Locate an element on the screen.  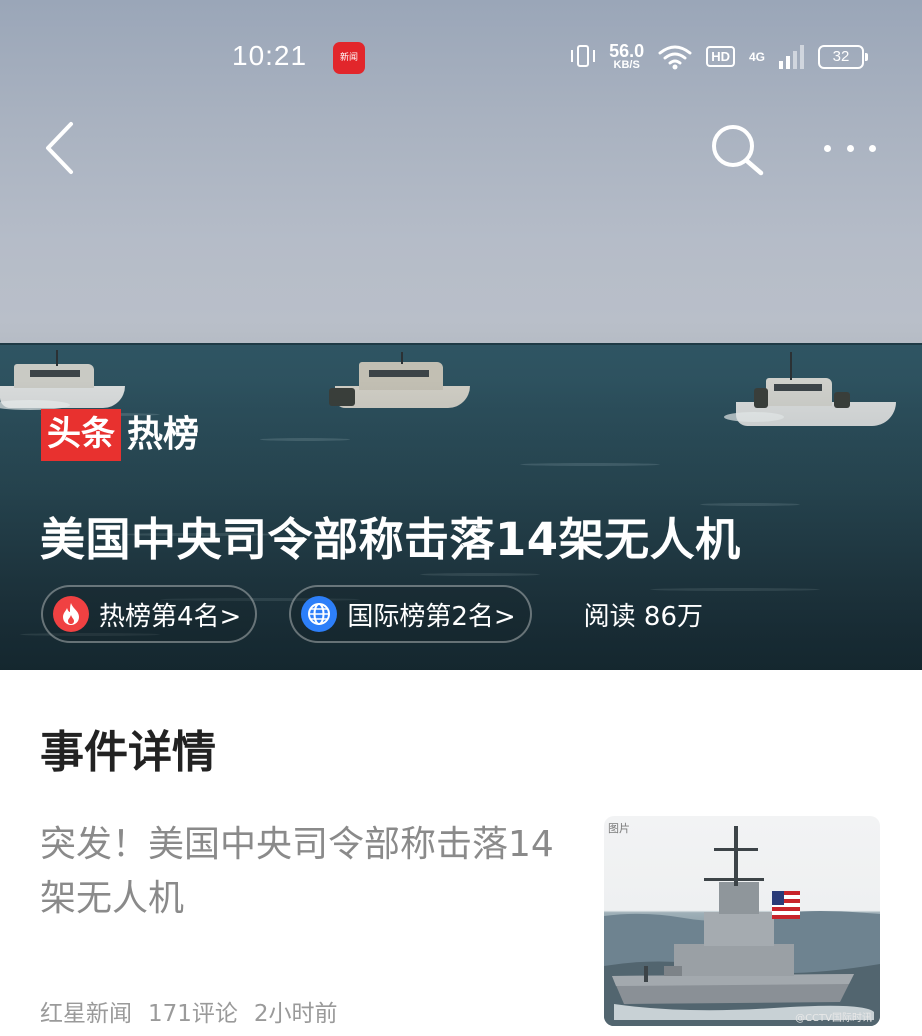
app-notification-icon: 新闻 is located at coordinates (349, 58).